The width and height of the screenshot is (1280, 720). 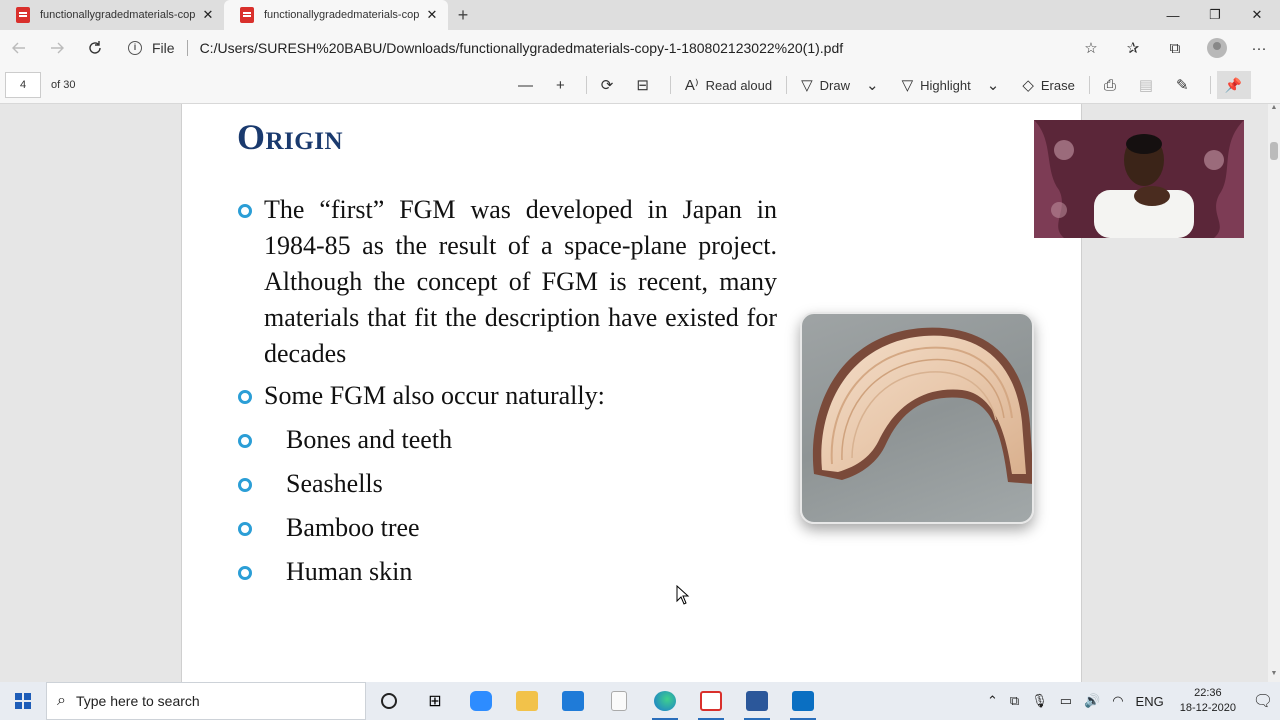 I want to click on print-button: ⎙, so click(x=1113, y=85).